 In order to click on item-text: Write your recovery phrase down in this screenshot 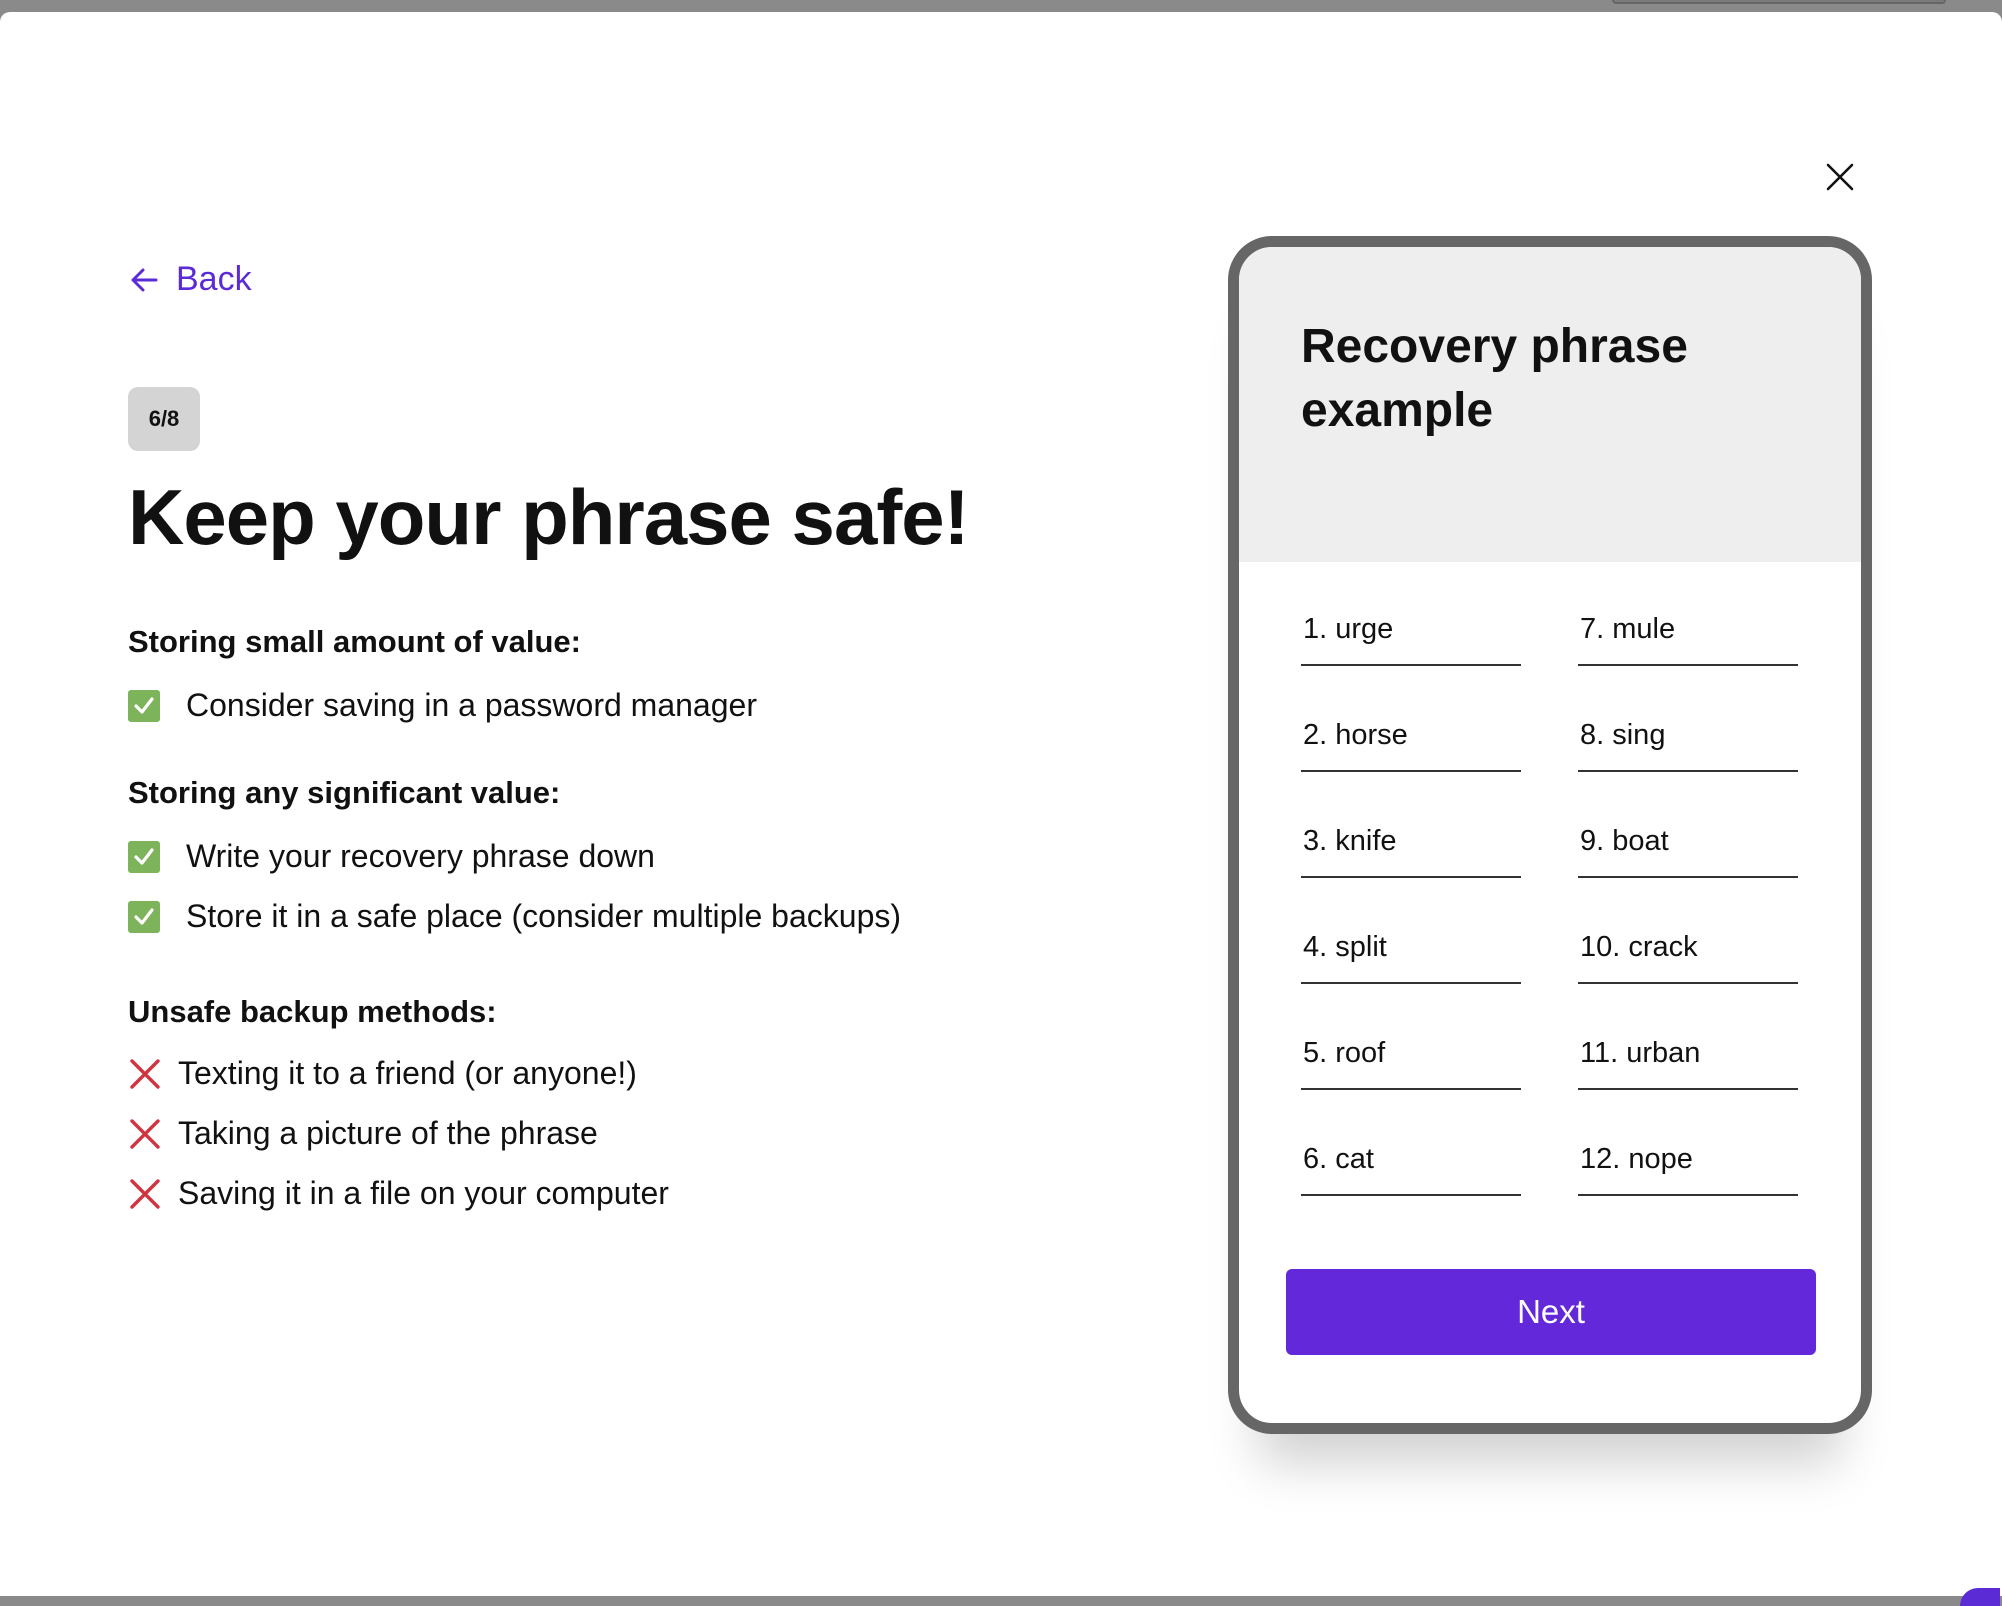, I will do `click(420, 856)`.